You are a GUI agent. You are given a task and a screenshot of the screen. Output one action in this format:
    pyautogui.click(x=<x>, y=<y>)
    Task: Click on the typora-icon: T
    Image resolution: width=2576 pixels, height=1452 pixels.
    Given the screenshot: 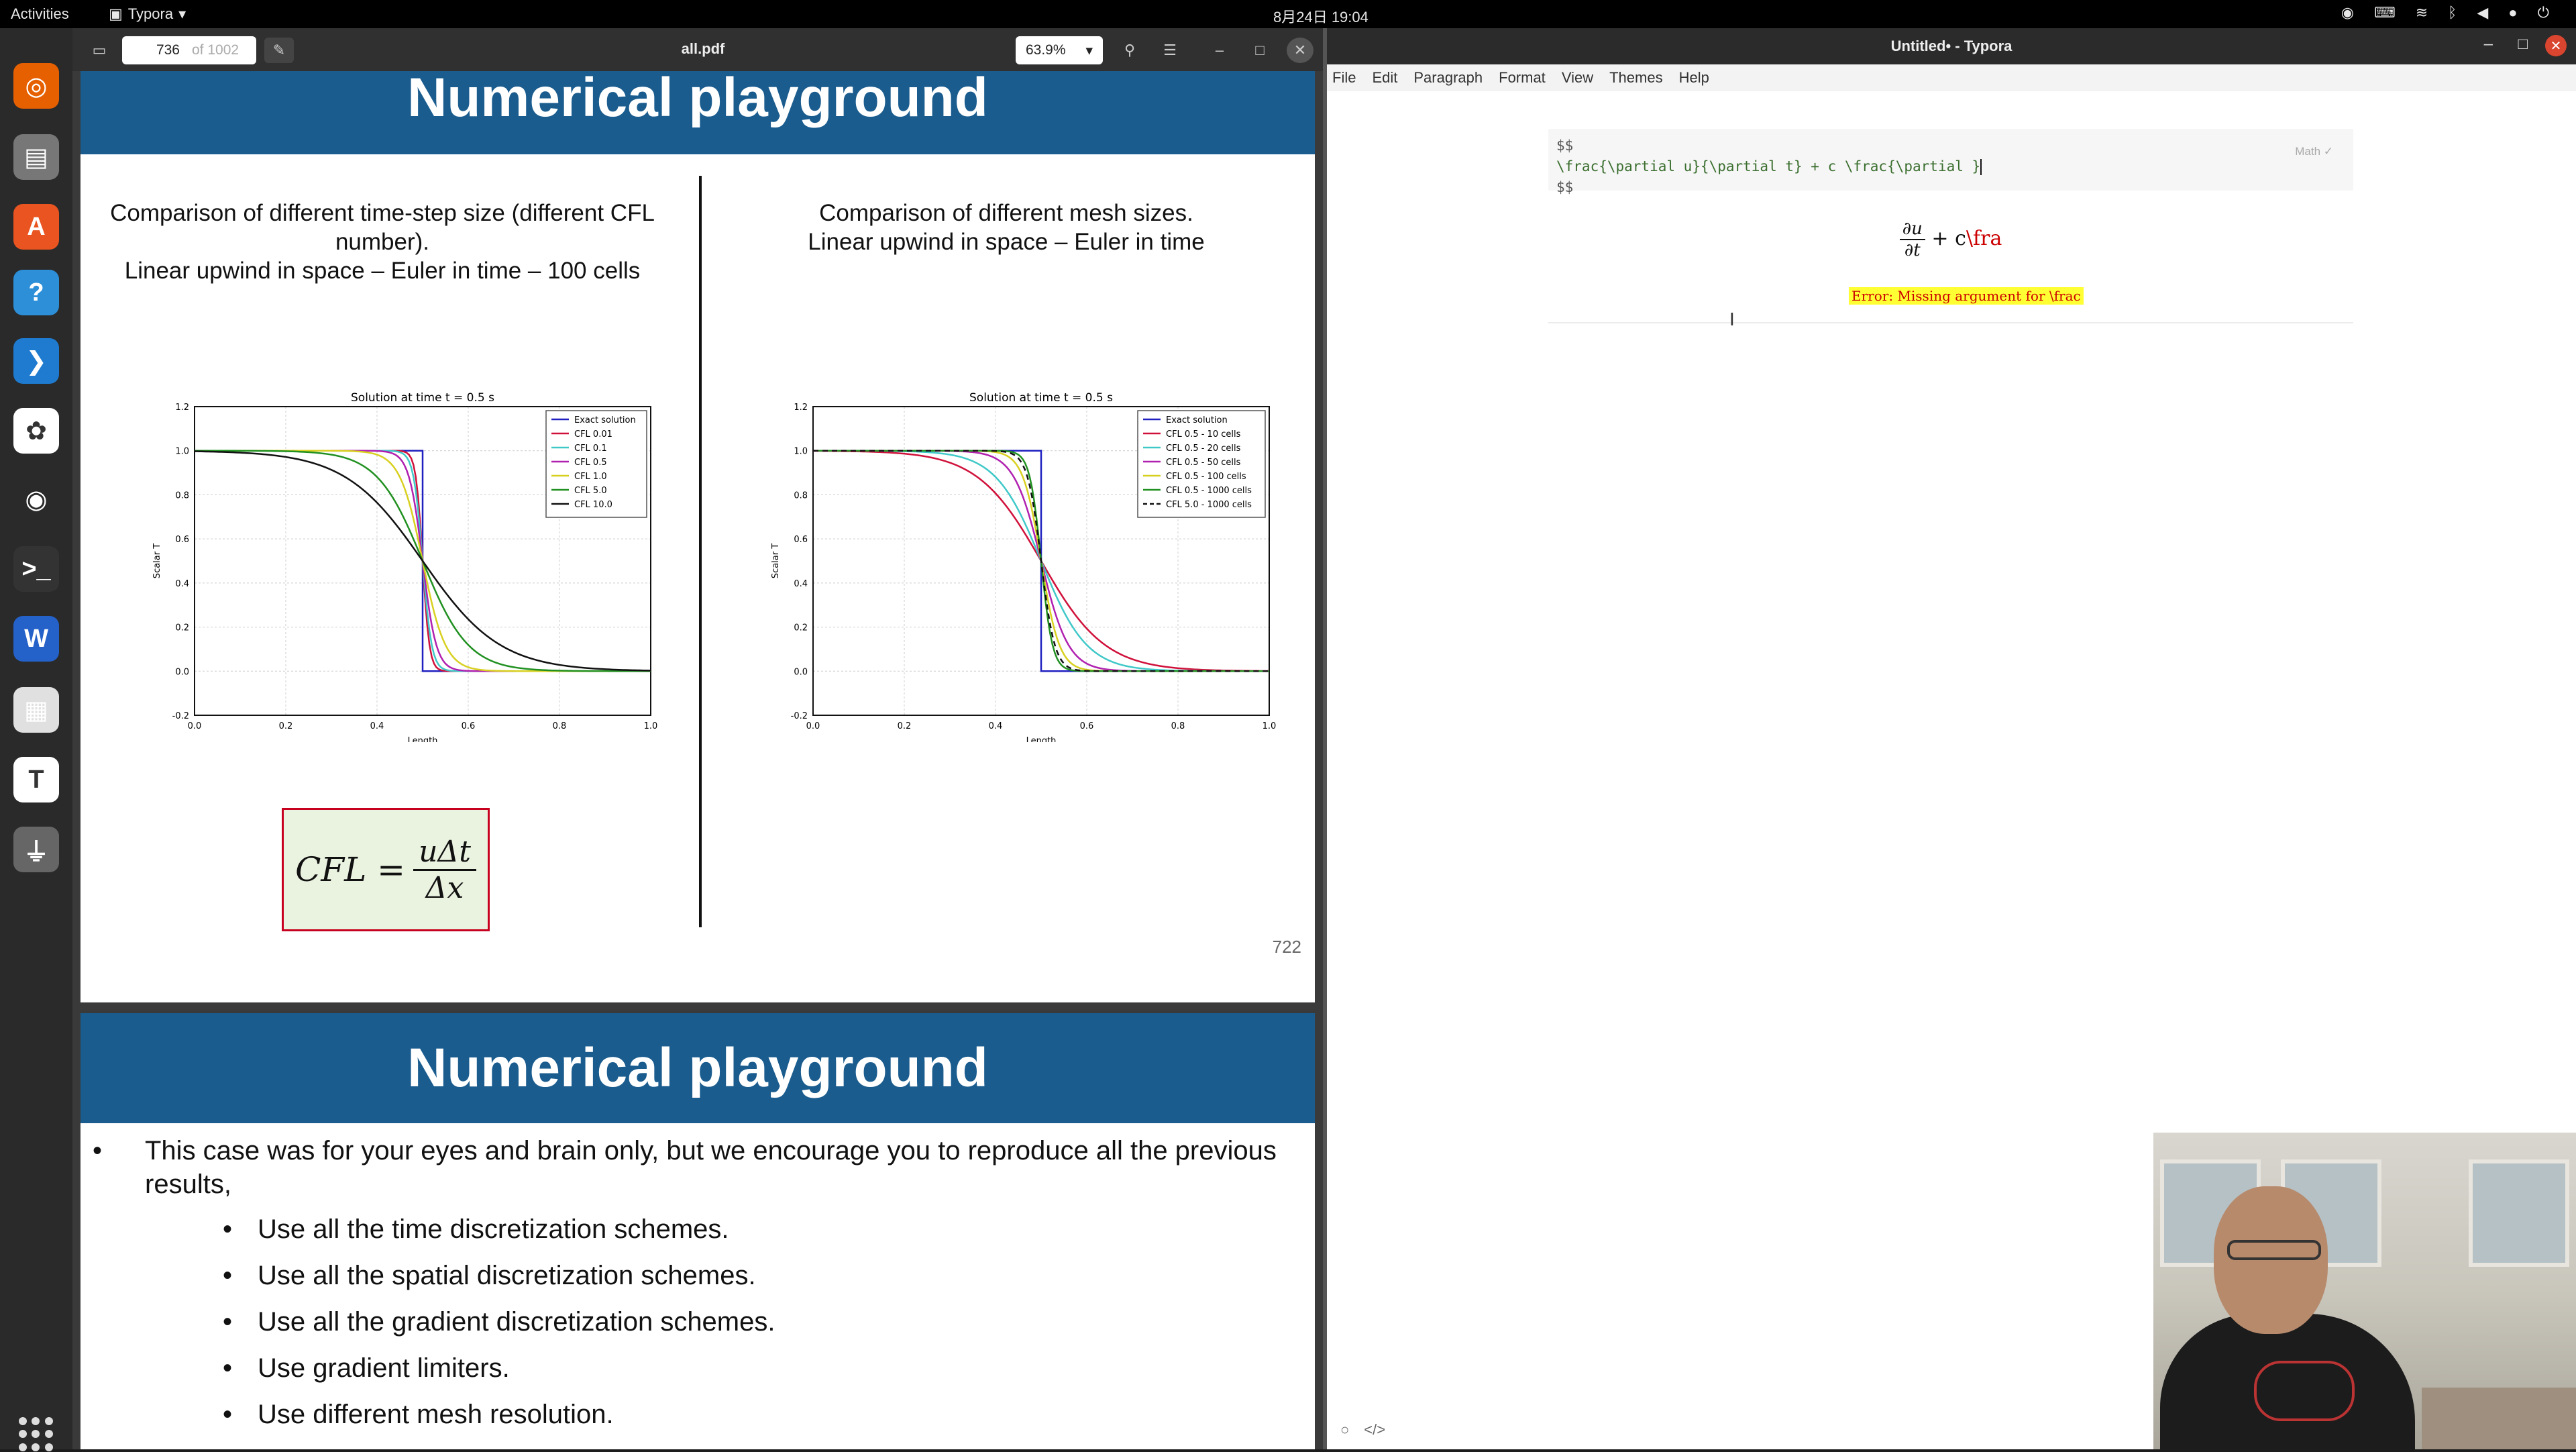 What is the action you would take?
    pyautogui.click(x=36, y=780)
    